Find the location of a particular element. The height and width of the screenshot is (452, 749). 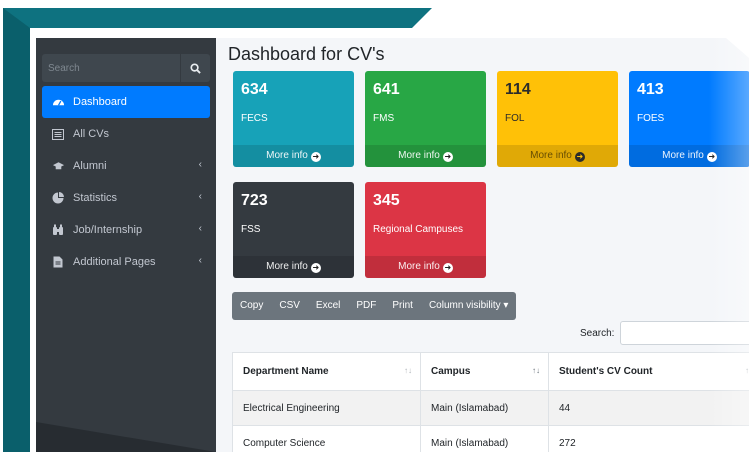

cell-cv-count: 272 is located at coordinates (648, 438).